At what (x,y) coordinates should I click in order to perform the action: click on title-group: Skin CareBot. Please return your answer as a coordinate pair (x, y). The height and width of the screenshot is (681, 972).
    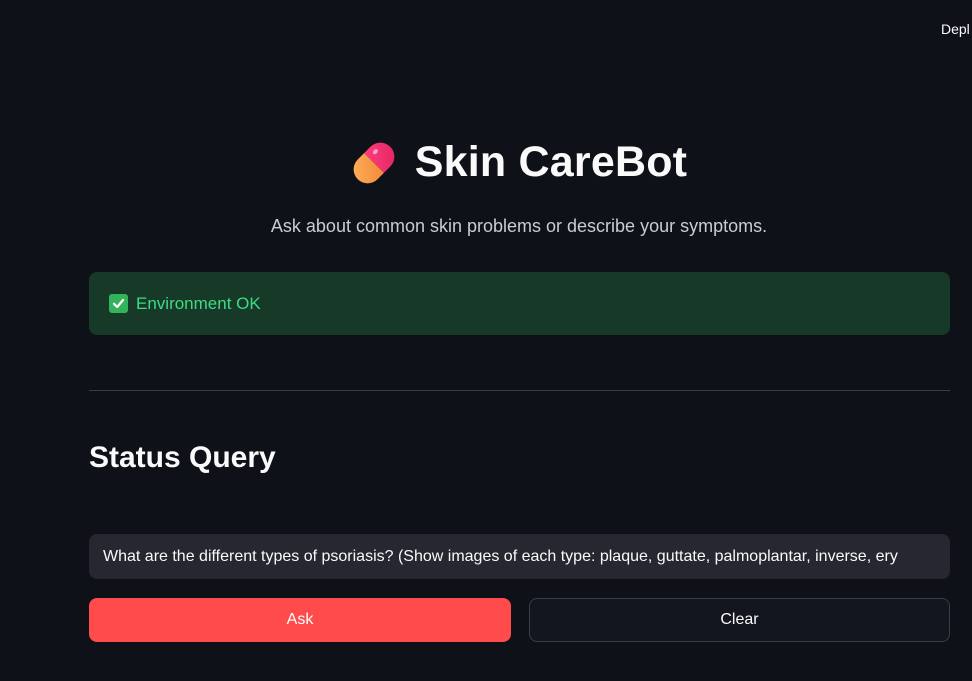
    Looking at the image, I should click on (519, 162).